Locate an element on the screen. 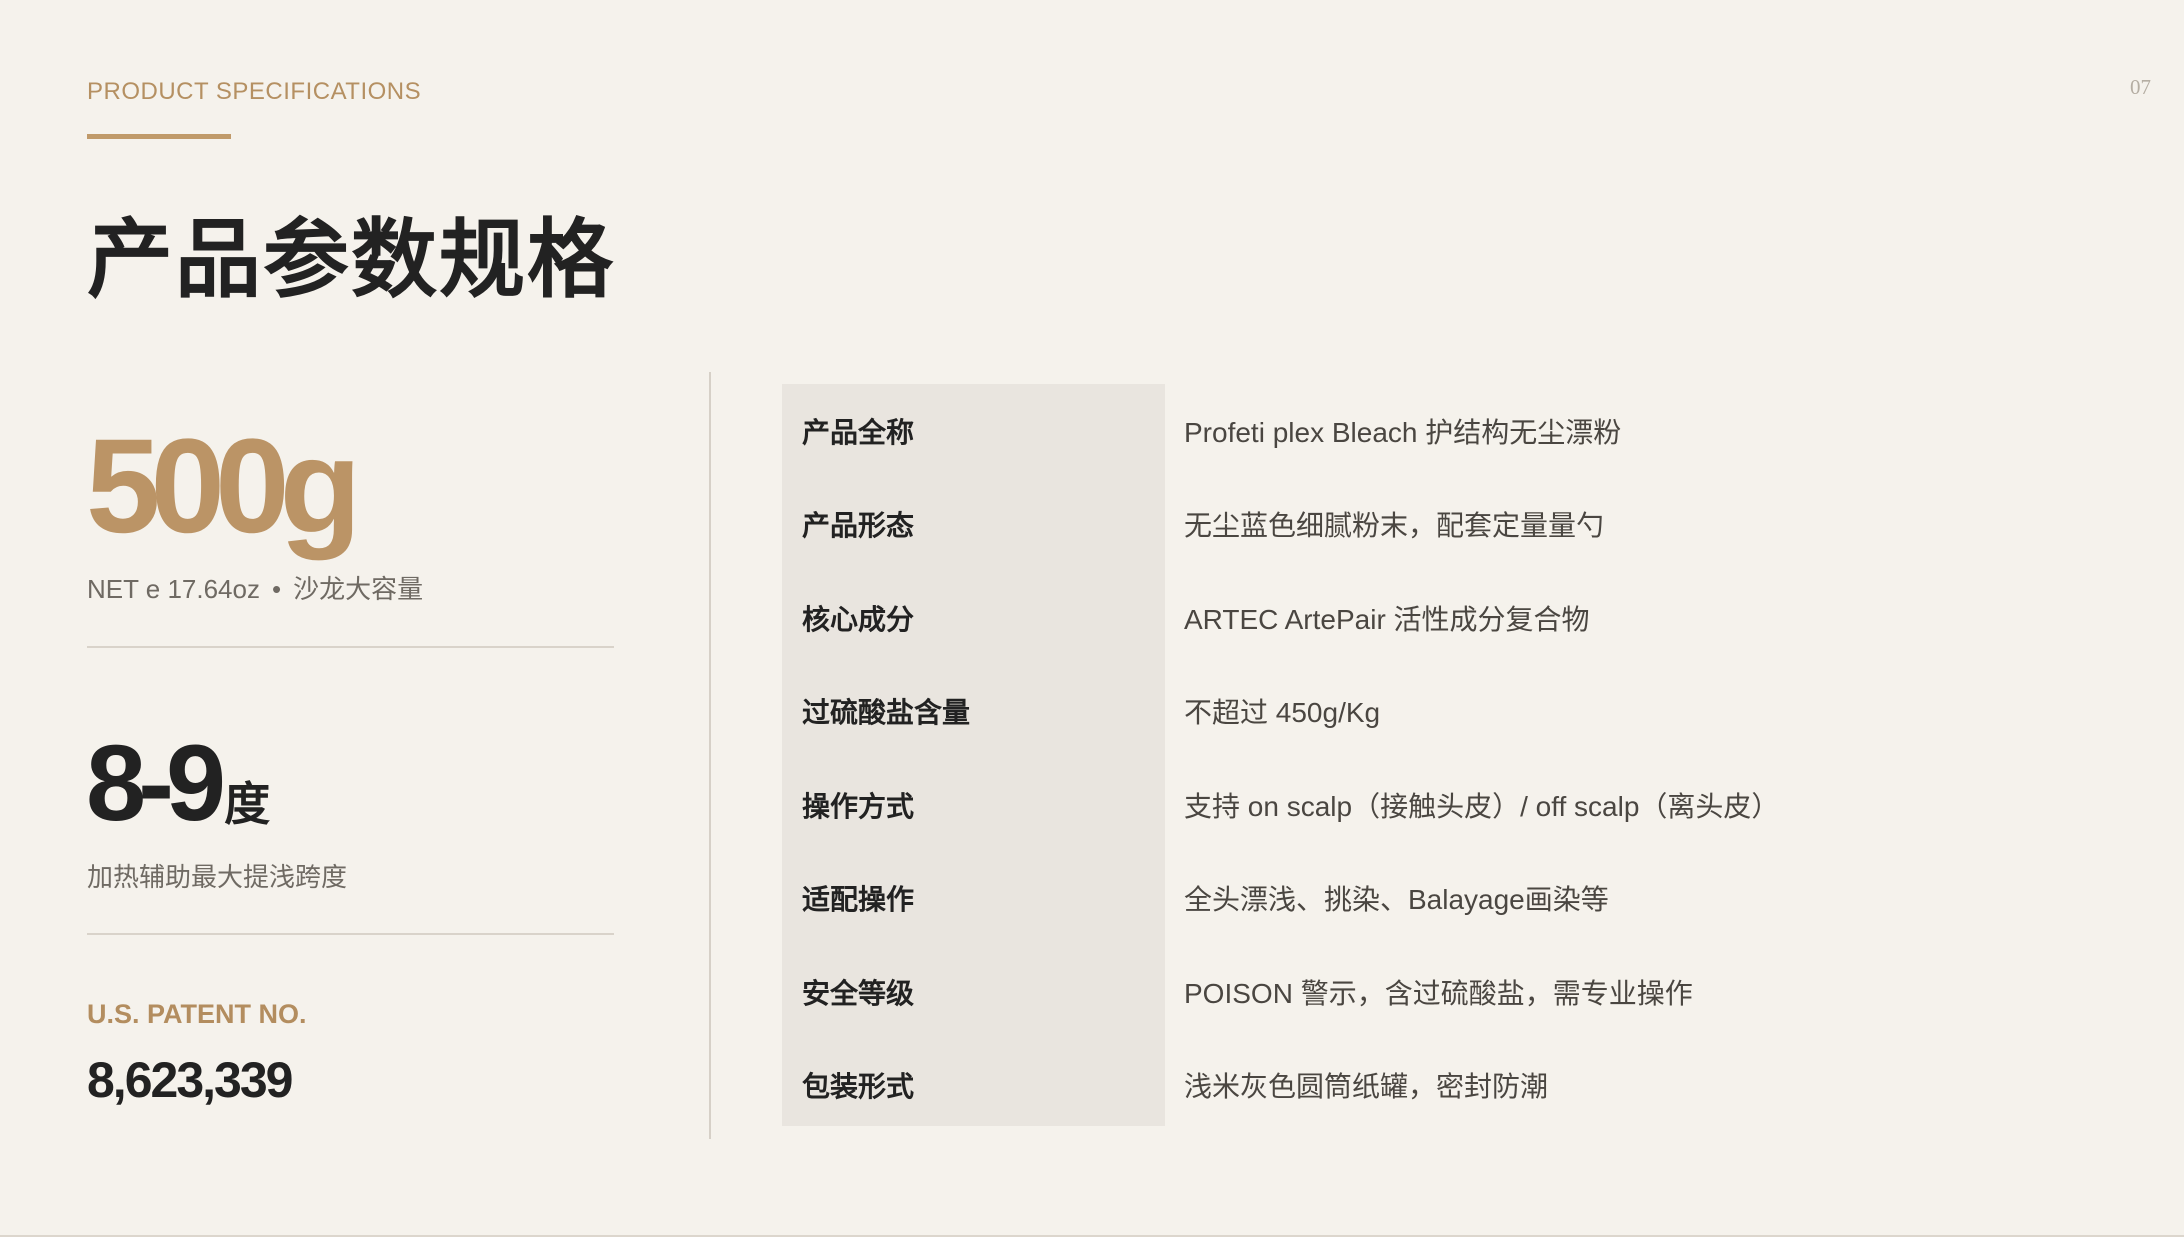 The image size is (2184, 1237). weight-subtitle: NET e 17.64oz • 沙龙大容量 is located at coordinates (255, 587).